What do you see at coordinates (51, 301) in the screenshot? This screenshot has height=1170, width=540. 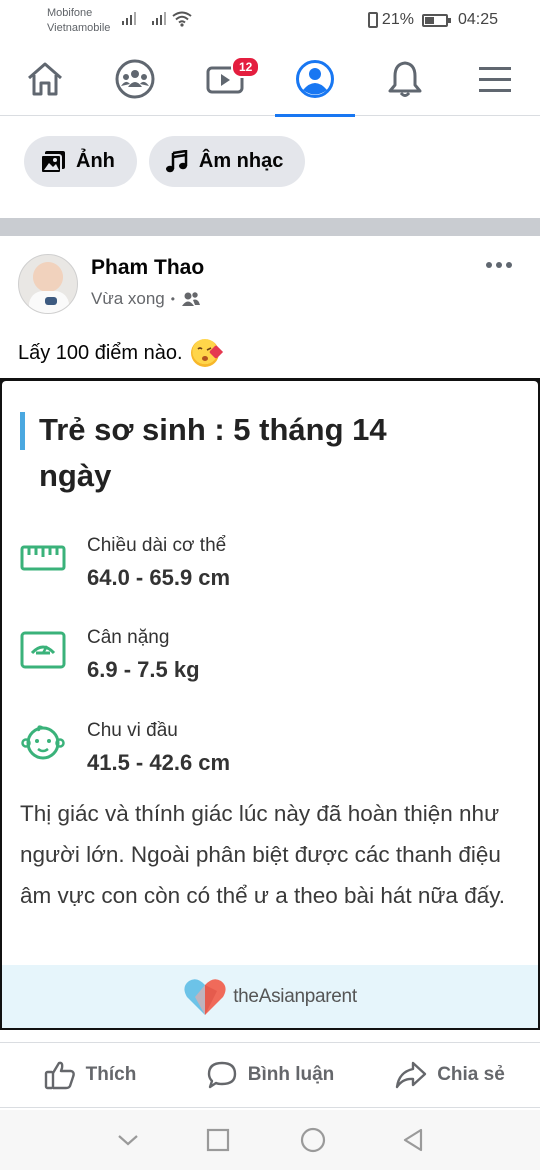 I see `avatar-print` at bounding box center [51, 301].